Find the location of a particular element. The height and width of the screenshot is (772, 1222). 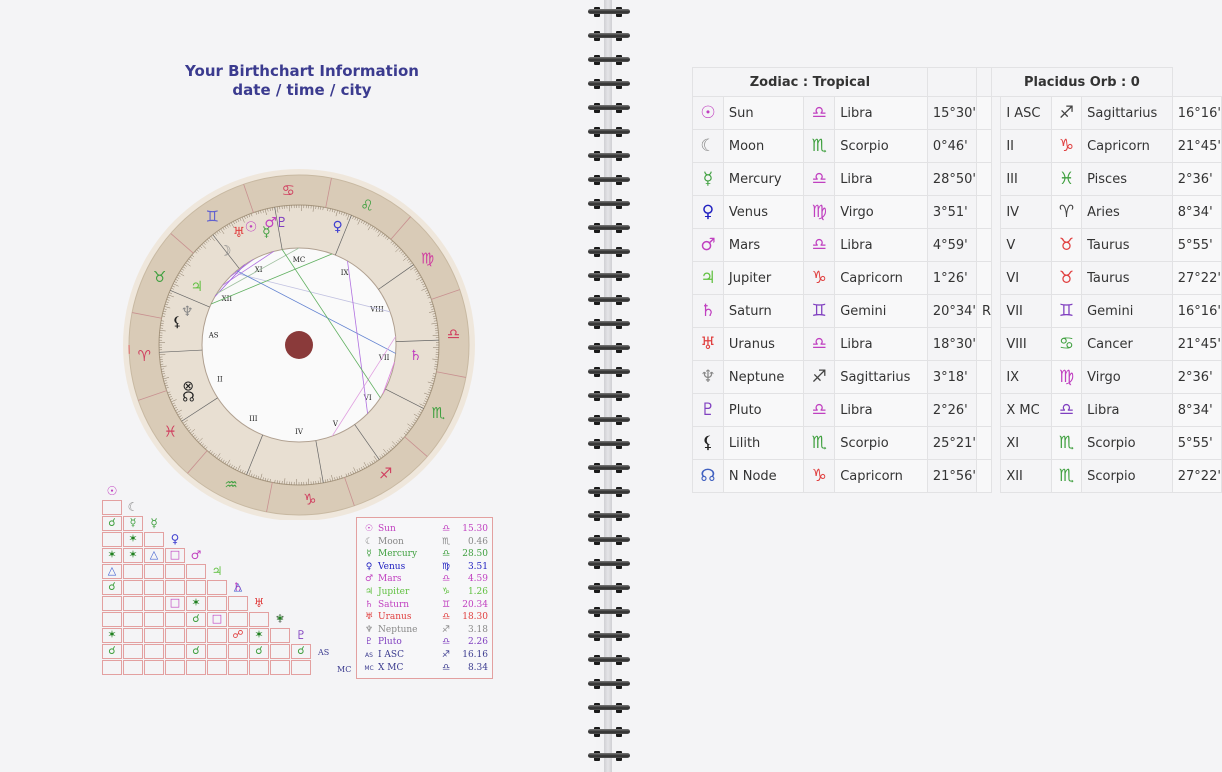

house-sign-glyph-cell: ♓ is located at coordinates (1066, 179).